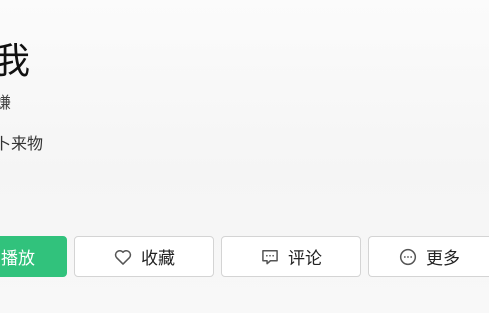 The width and height of the screenshot is (489, 313). What do you see at coordinates (270, 257) in the screenshot?
I see `comment-icon` at bounding box center [270, 257].